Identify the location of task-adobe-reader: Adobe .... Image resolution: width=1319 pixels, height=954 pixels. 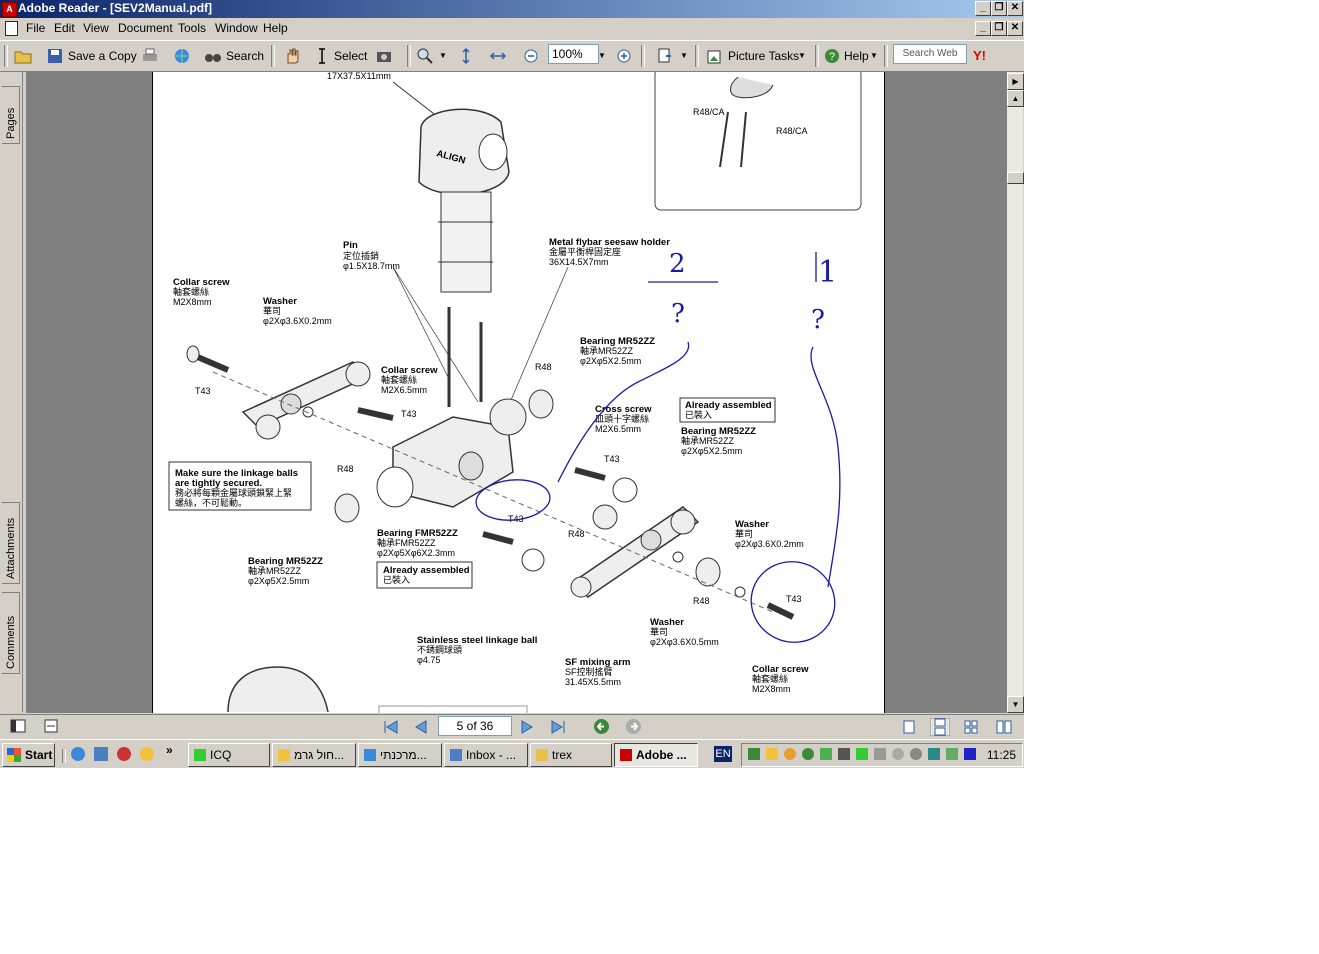
(656, 755).